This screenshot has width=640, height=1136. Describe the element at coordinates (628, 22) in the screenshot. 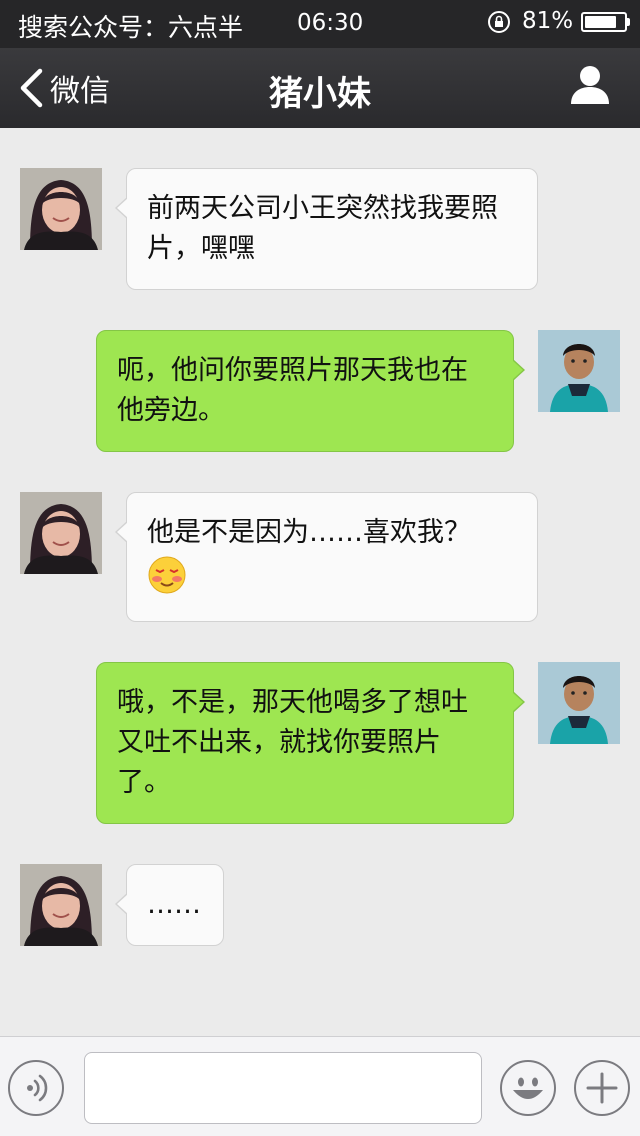

I see `battery-tip` at that location.